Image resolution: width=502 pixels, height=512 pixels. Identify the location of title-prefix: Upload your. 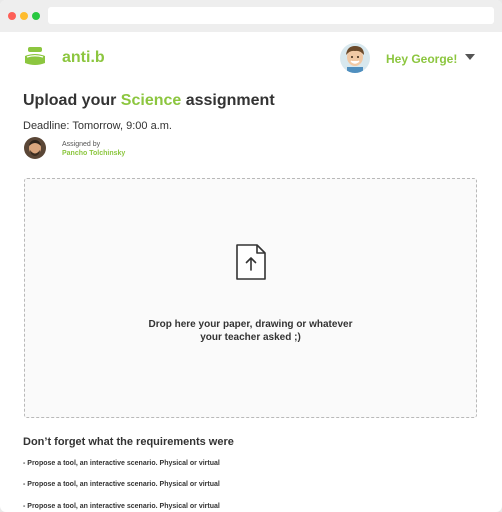
(70, 100).